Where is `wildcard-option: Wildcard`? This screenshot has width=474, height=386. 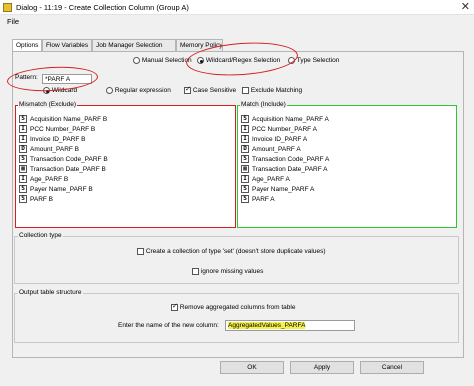 wildcard-option: Wildcard is located at coordinates (60, 90).